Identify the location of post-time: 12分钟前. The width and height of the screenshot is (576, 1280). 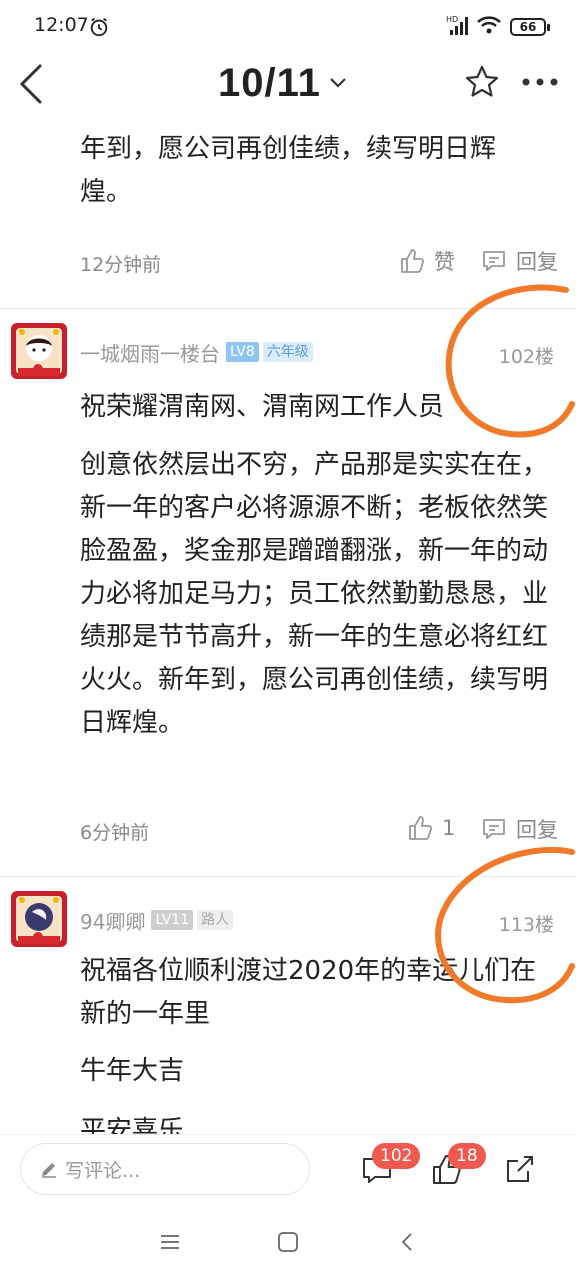
(121, 265).